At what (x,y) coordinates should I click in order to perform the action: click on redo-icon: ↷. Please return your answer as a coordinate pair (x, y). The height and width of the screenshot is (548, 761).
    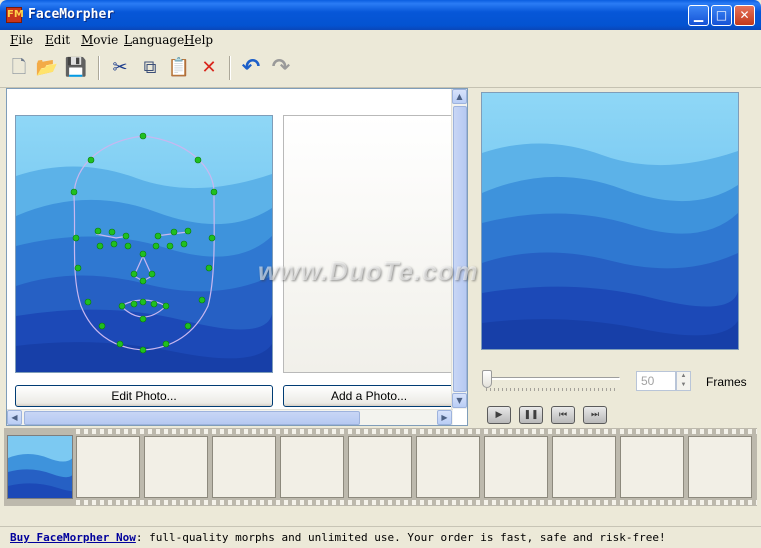
    Looking at the image, I should click on (281, 68).